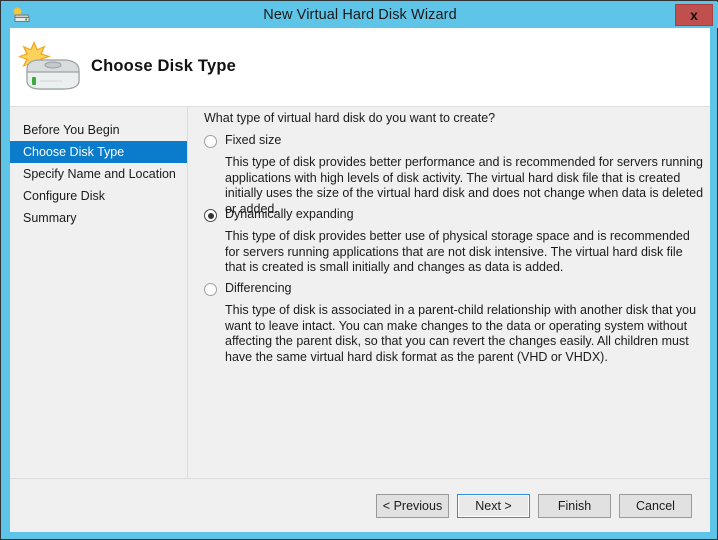  I want to click on sidebar-item-before-you-begin: Before You Begin, so click(98, 130).